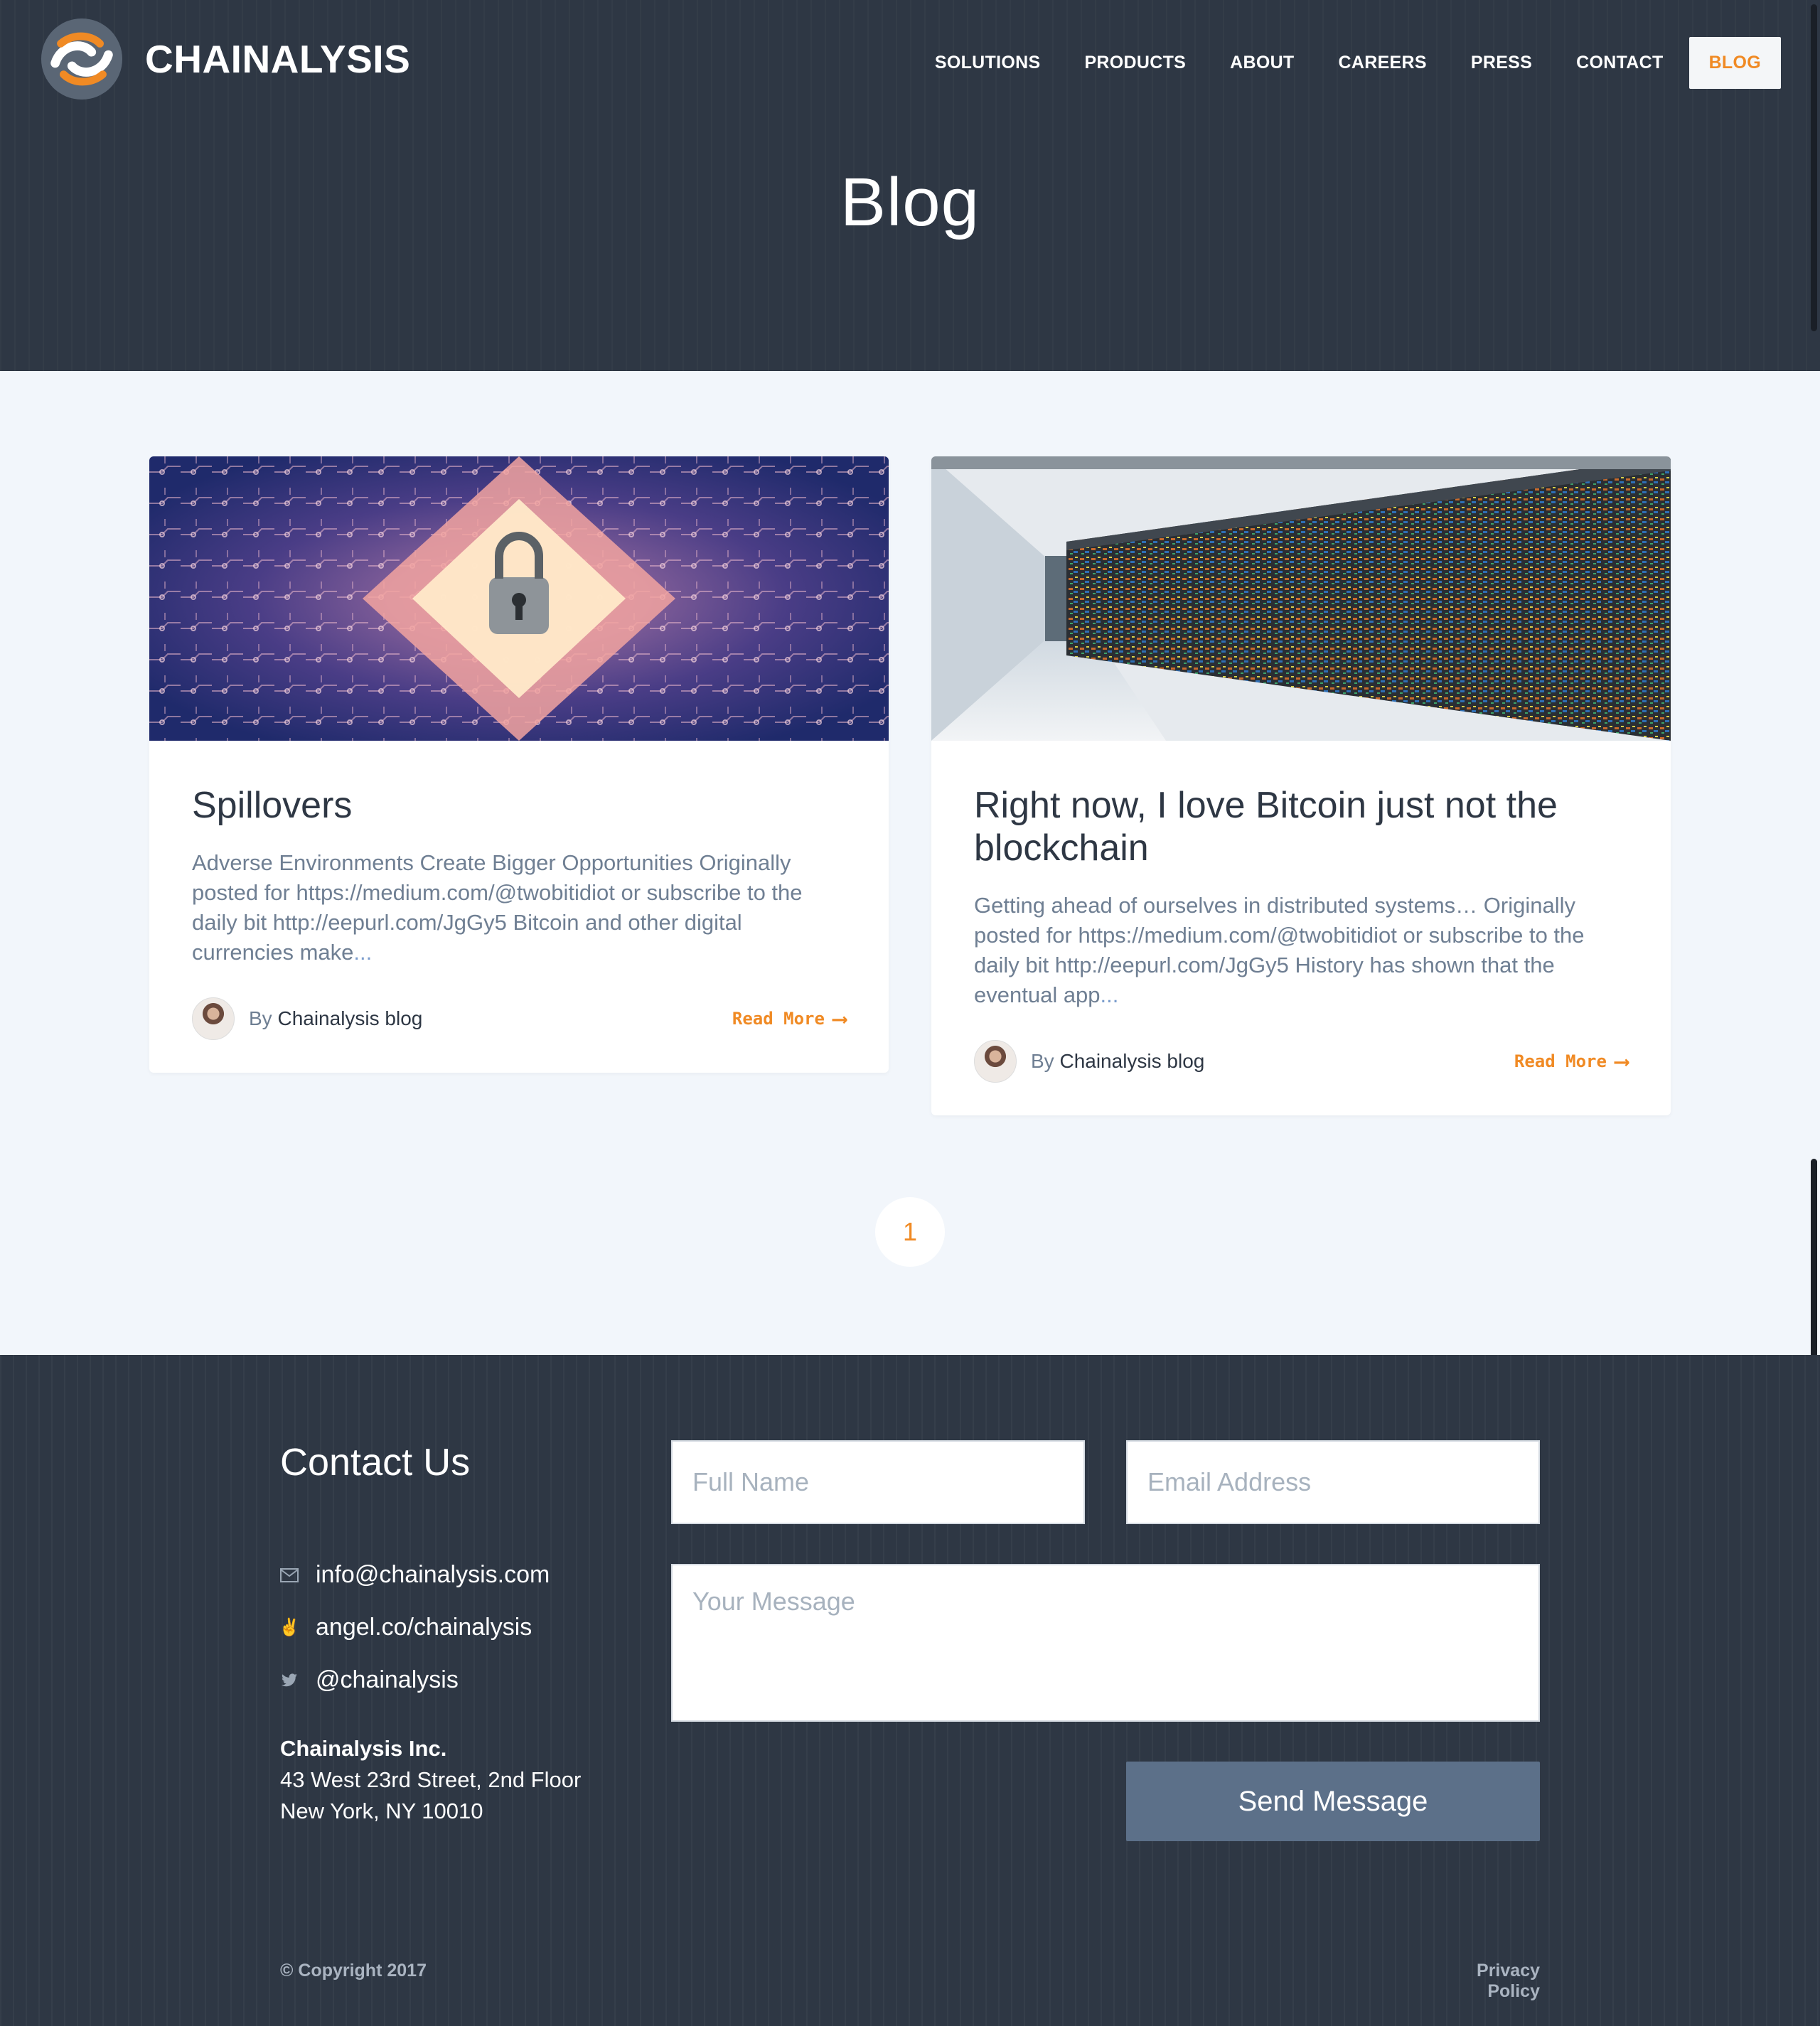 This screenshot has width=1820, height=2026. What do you see at coordinates (1262, 63) in the screenshot?
I see `nav-about: ABOUT` at bounding box center [1262, 63].